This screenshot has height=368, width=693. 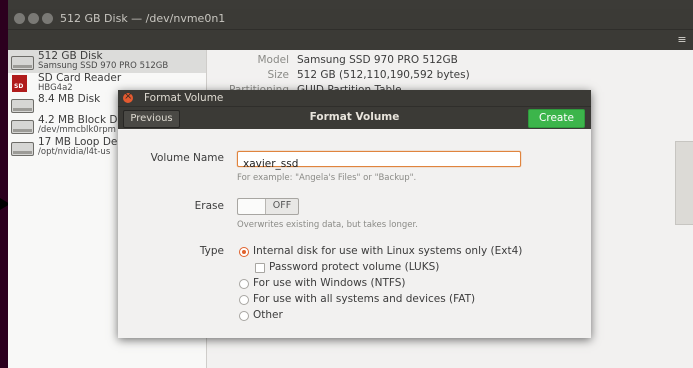 I want to click on option-other-label: Other, so click(x=268, y=315).